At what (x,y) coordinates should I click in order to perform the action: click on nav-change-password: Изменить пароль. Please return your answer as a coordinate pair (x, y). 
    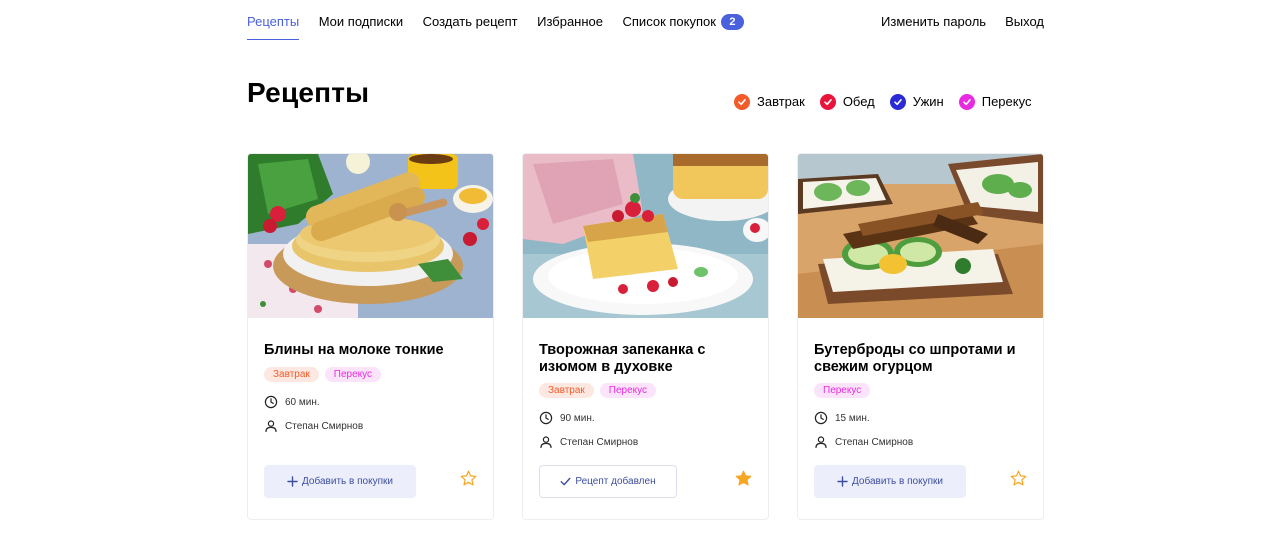
    Looking at the image, I should click on (933, 20).